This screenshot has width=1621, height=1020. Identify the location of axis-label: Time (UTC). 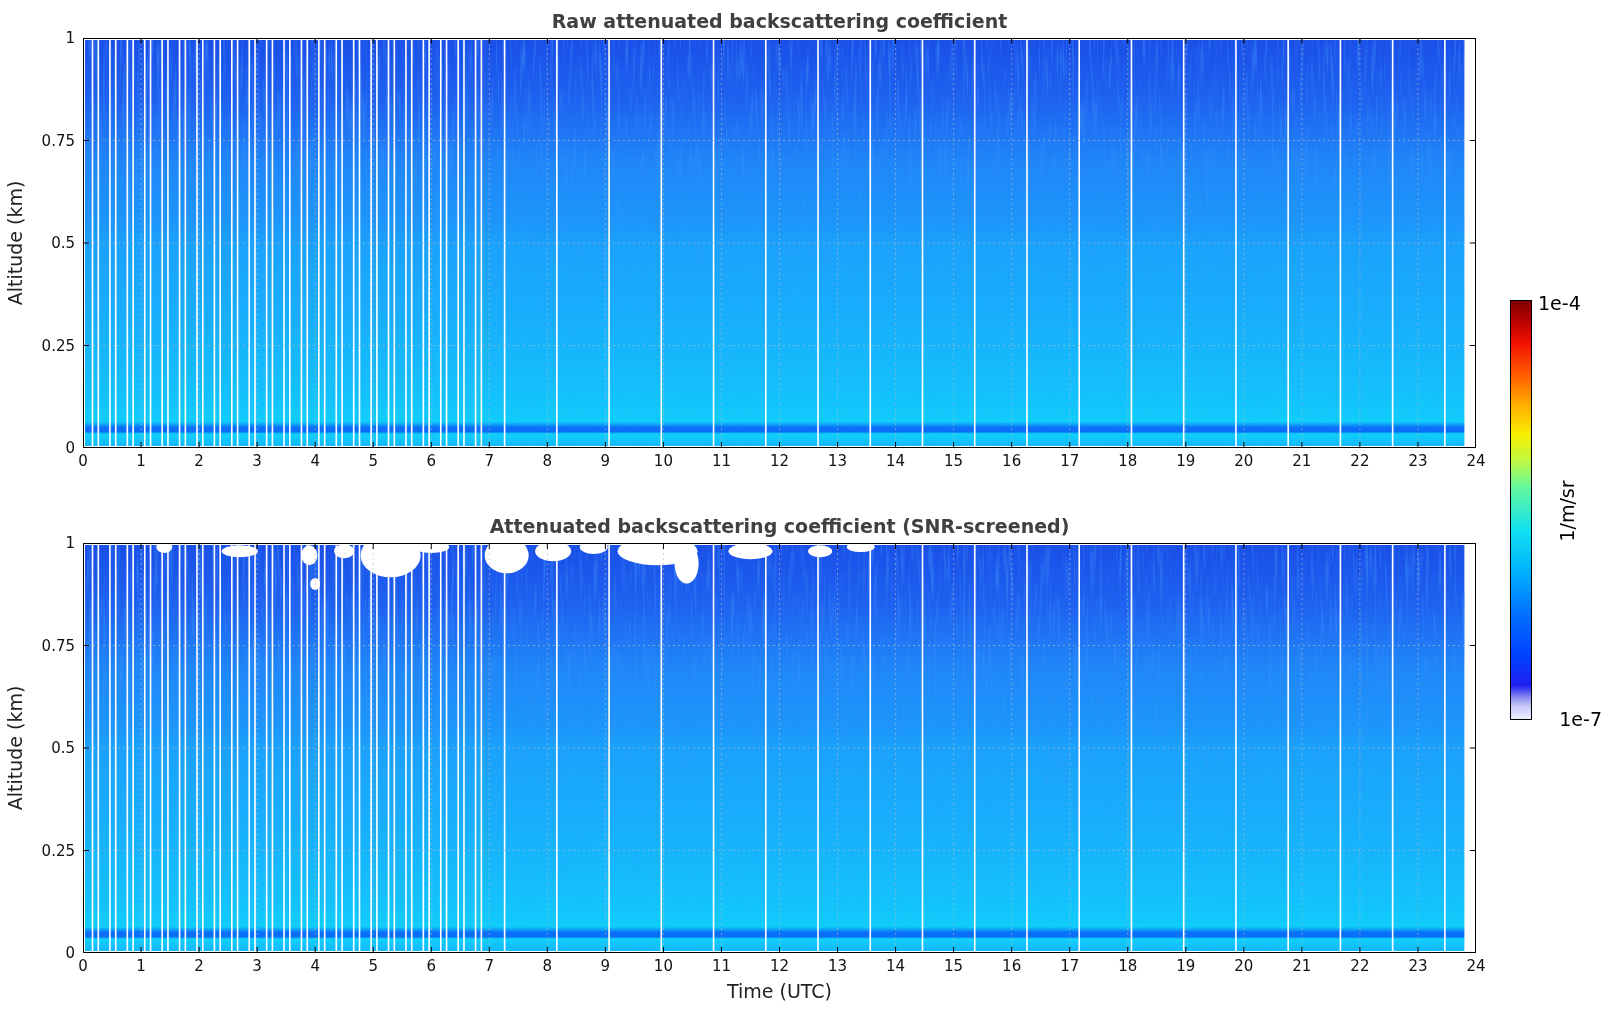
(779, 991).